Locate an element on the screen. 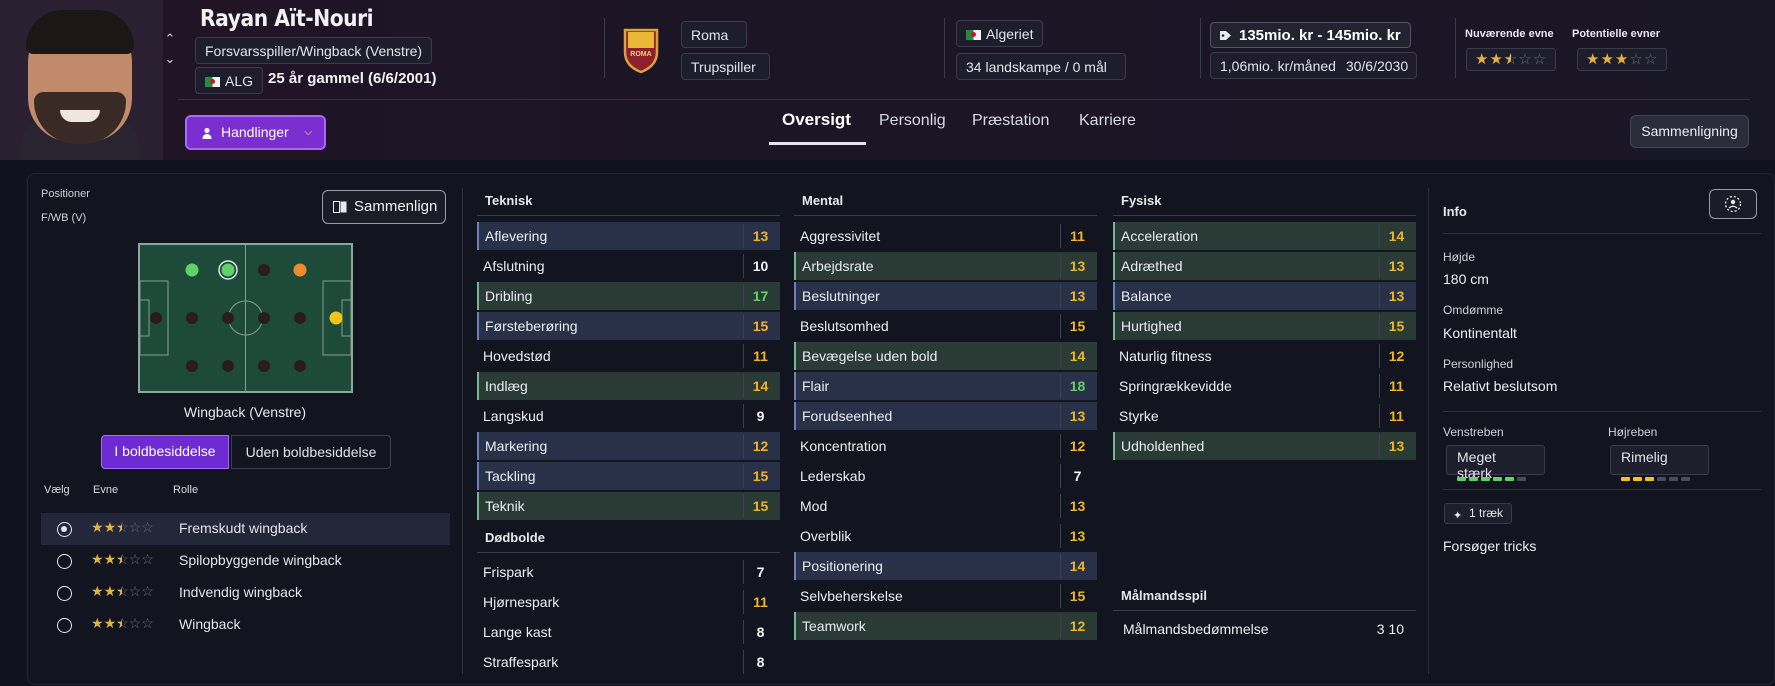 This screenshot has width=1775, height=686. attribute-value: 8 is located at coordinates (760, 662).